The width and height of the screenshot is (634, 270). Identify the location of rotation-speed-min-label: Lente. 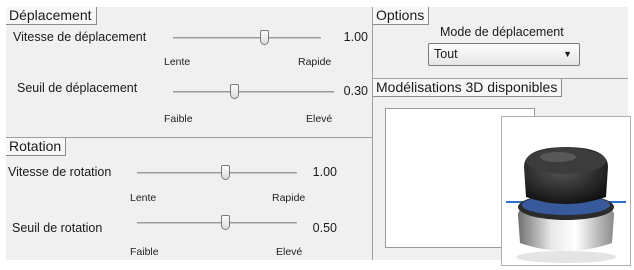
(143, 198).